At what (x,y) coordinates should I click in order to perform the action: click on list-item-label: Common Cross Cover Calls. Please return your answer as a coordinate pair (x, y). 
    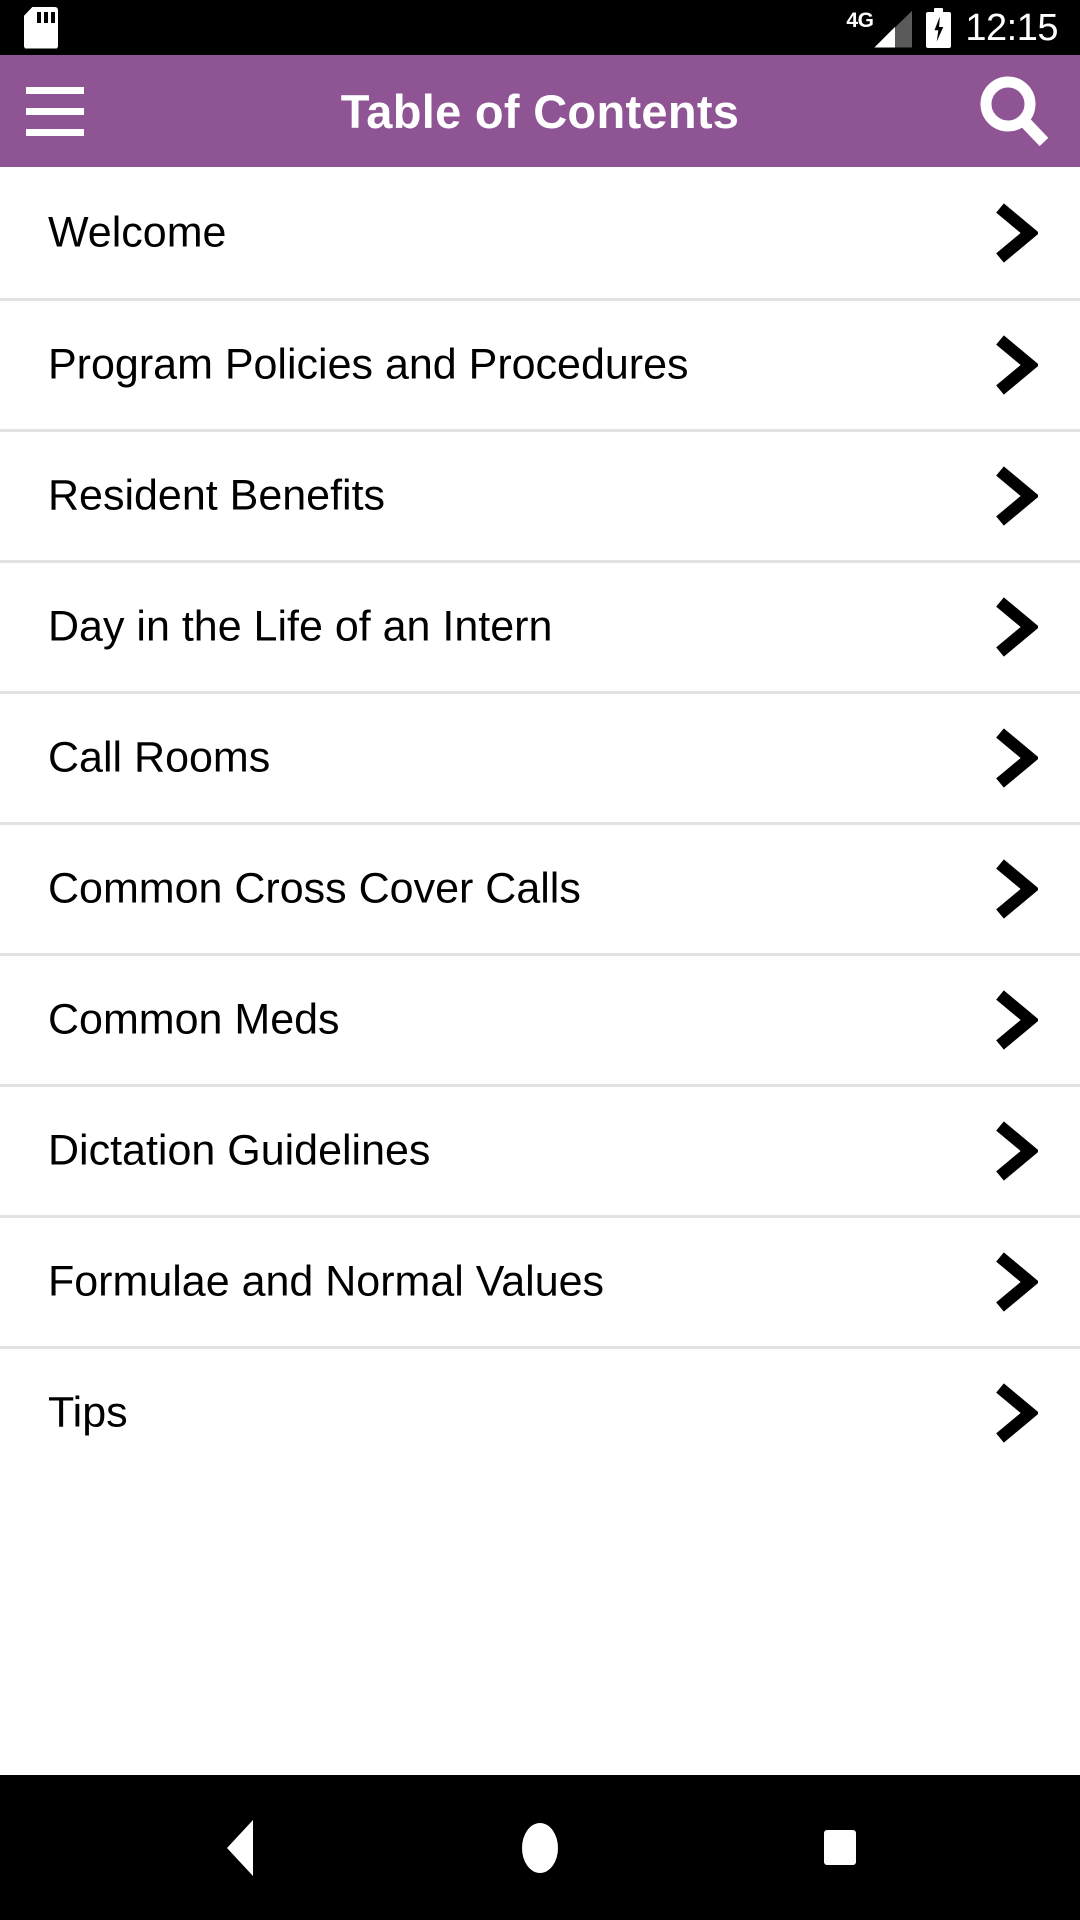
    Looking at the image, I should click on (314, 888).